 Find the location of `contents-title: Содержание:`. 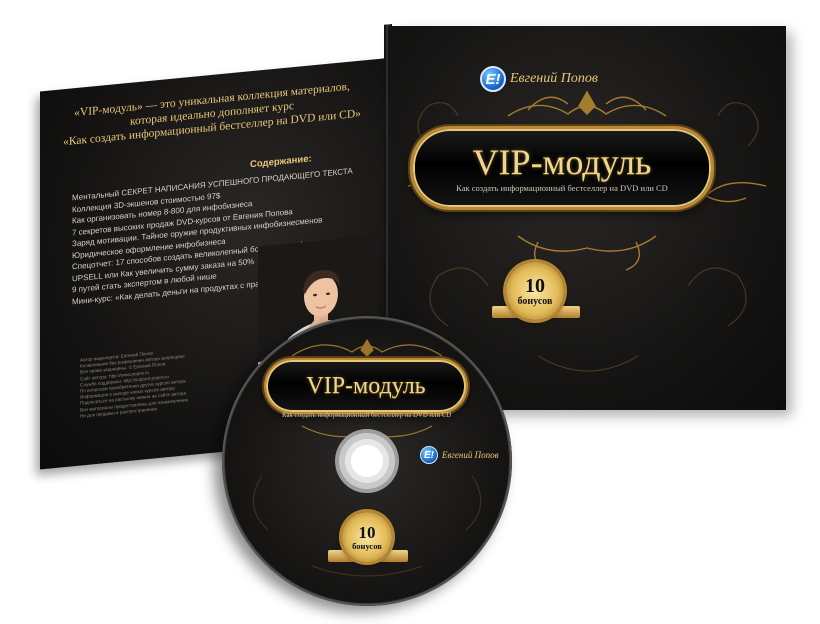

contents-title: Содержание: is located at coordinates (281, 162).